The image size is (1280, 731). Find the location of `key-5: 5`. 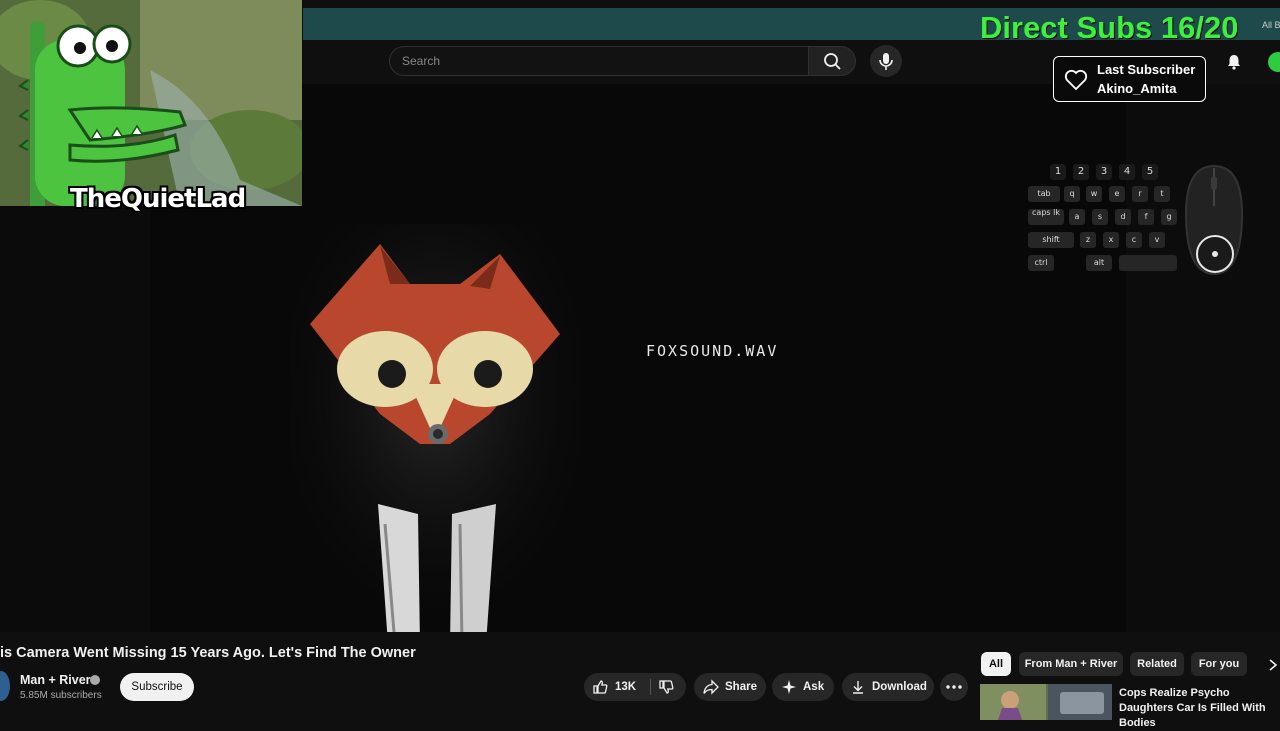

key-5: 5 is located at coordinates (1150, 172).